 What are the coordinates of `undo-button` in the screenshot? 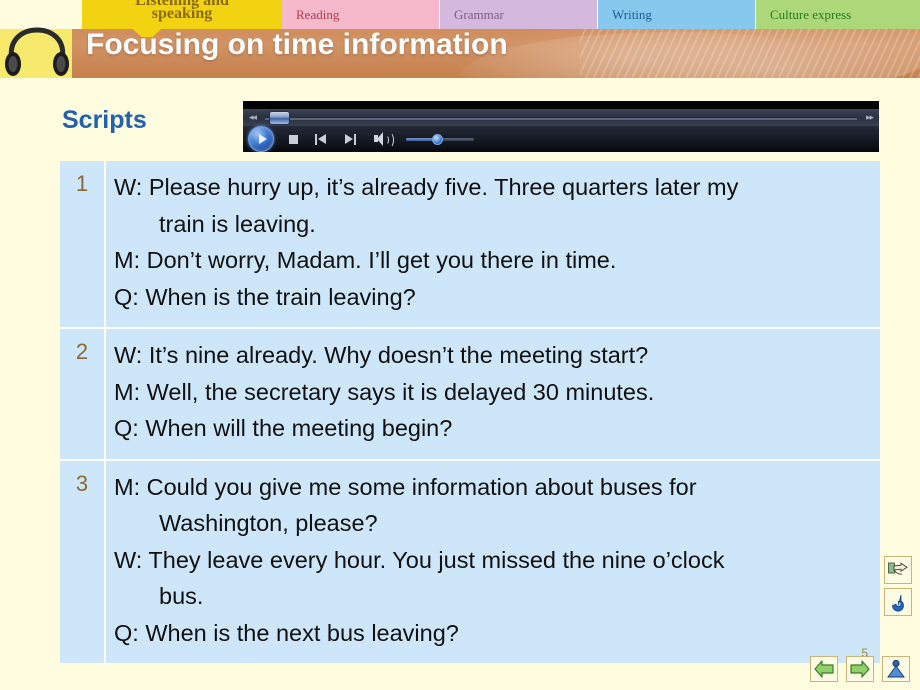 It's located at (898, 602).